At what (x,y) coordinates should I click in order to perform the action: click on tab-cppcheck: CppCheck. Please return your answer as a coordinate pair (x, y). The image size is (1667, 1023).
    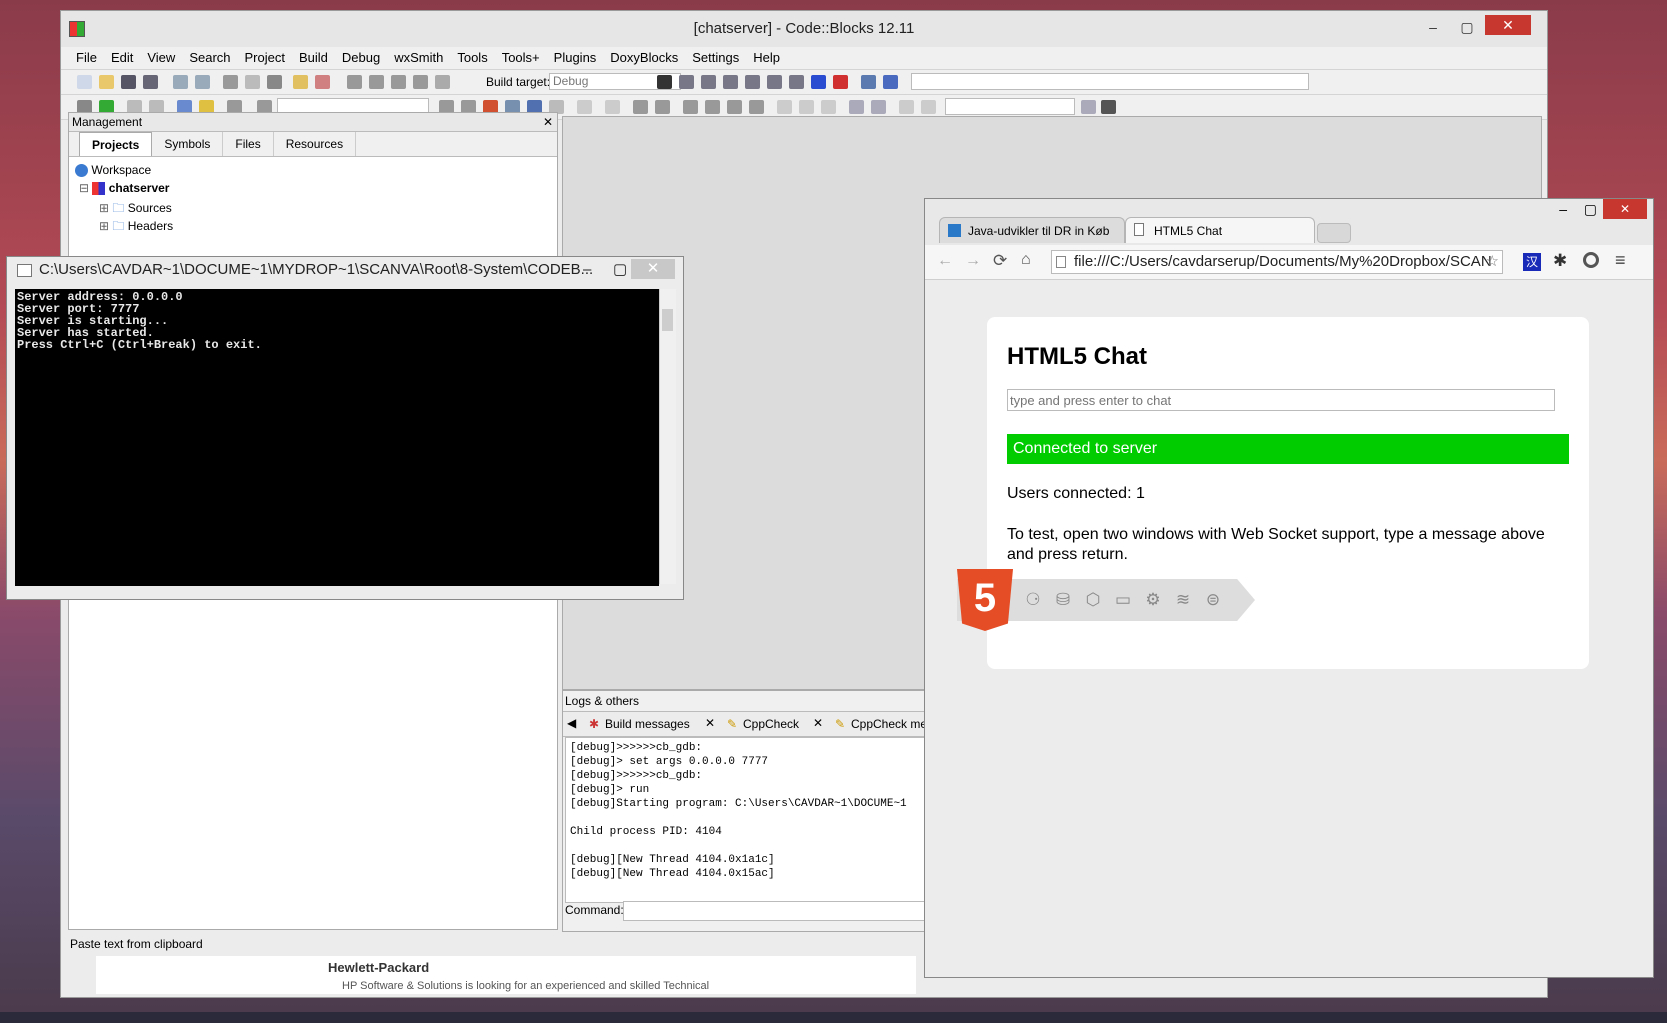
    Looking at the image, I should click on (771, 724).